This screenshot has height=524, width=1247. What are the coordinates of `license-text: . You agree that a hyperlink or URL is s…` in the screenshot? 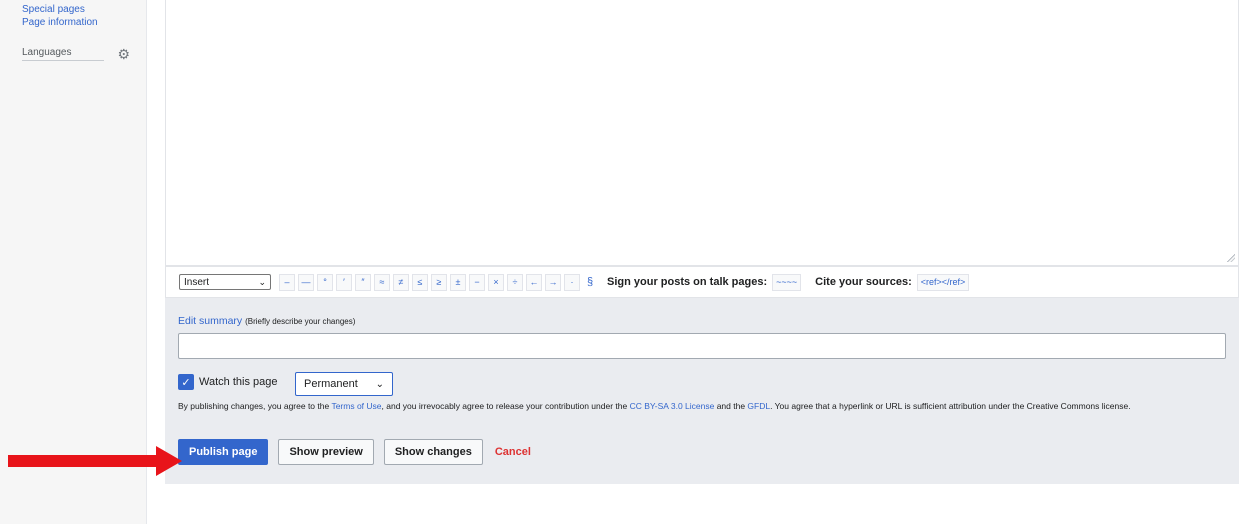 It's located at (950, 406).